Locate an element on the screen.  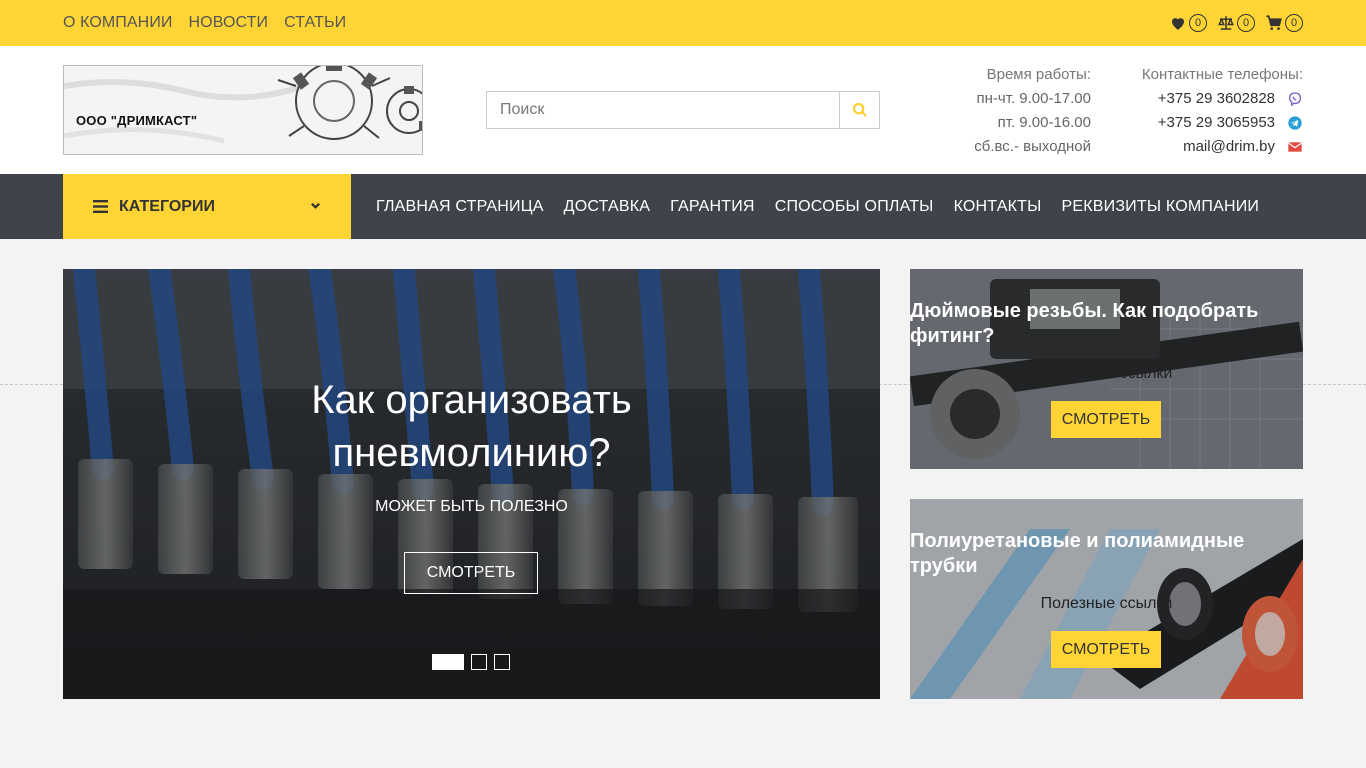
heart-icon is located at coordinates (1178, 24).